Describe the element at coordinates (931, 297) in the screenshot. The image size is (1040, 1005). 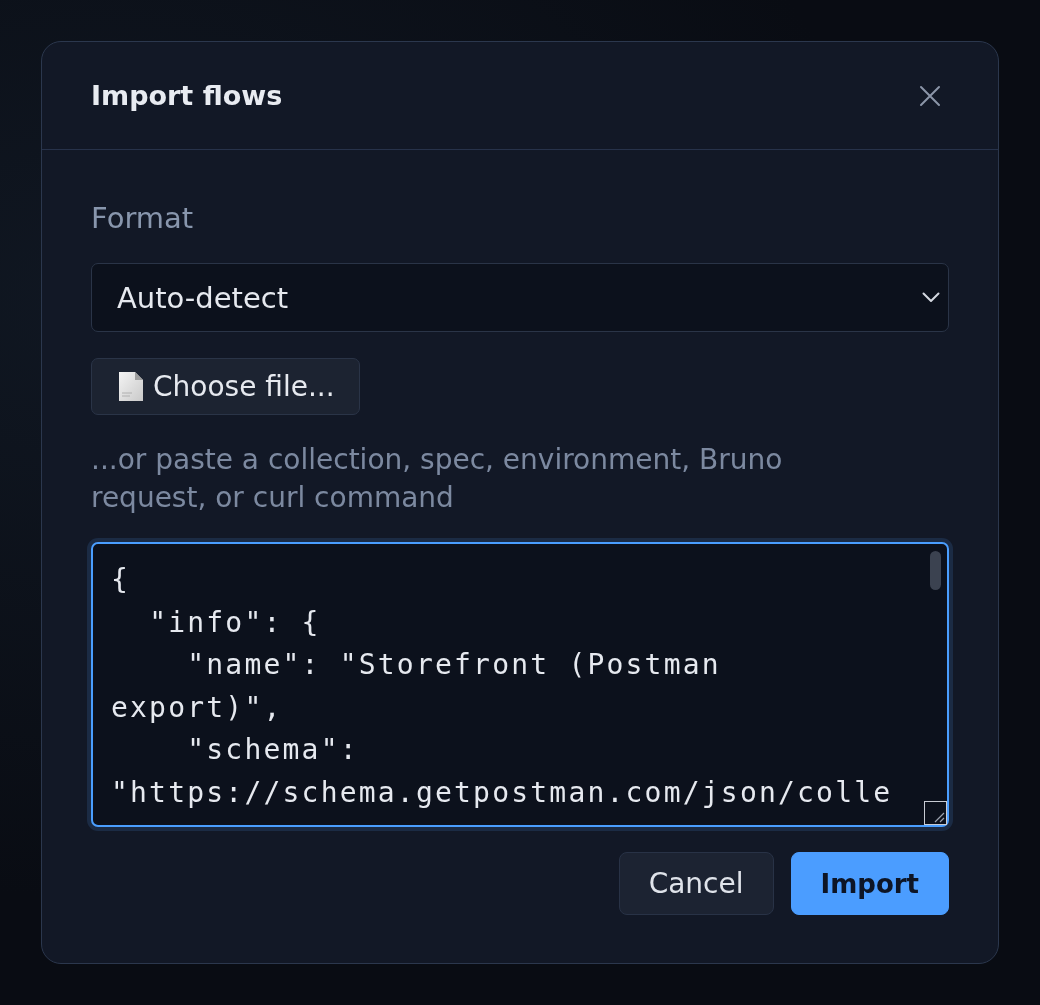
I see `chevron-down-icon` at that location.